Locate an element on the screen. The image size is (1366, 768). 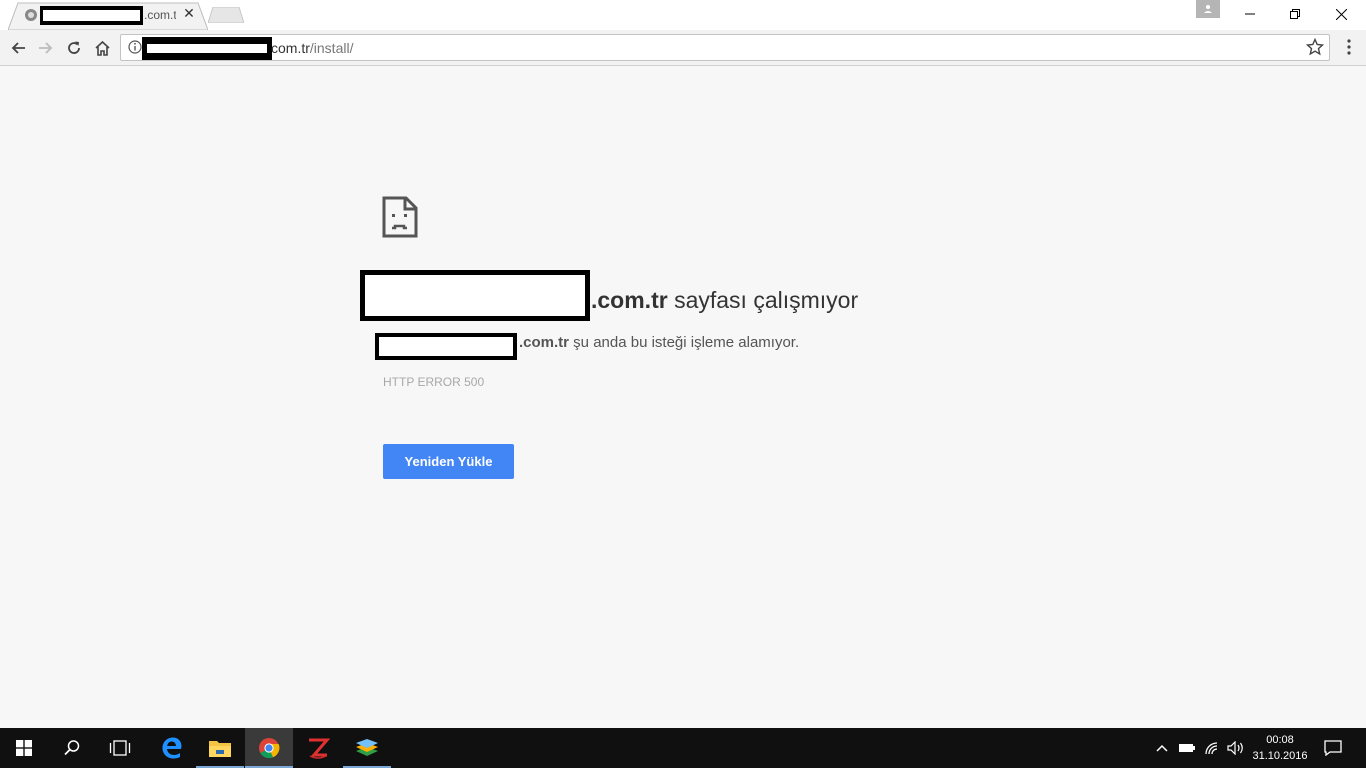
speaker-icon is located at coordinates (1235, 748).